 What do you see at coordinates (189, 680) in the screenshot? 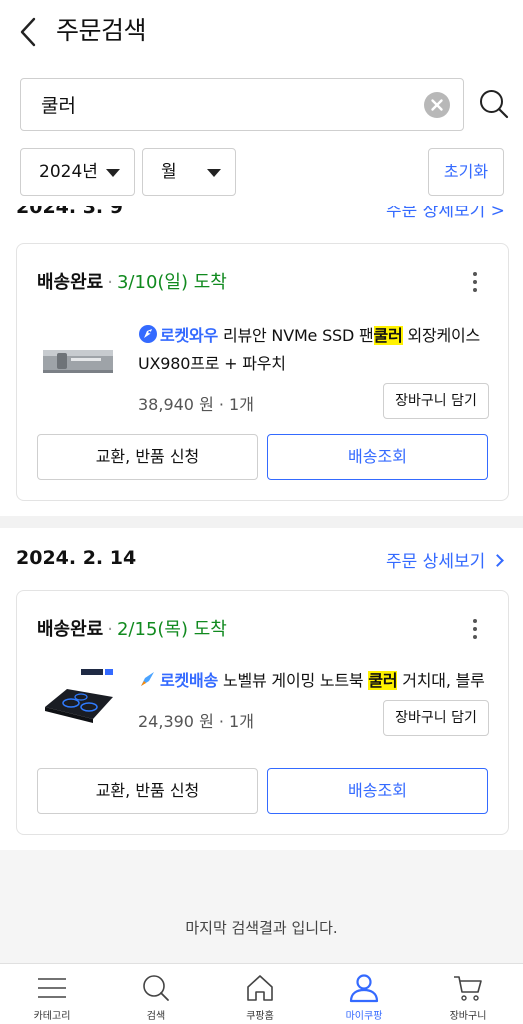
I see `rocket-delivery-badge: 로켓배송` at bounding box center [189, 680].